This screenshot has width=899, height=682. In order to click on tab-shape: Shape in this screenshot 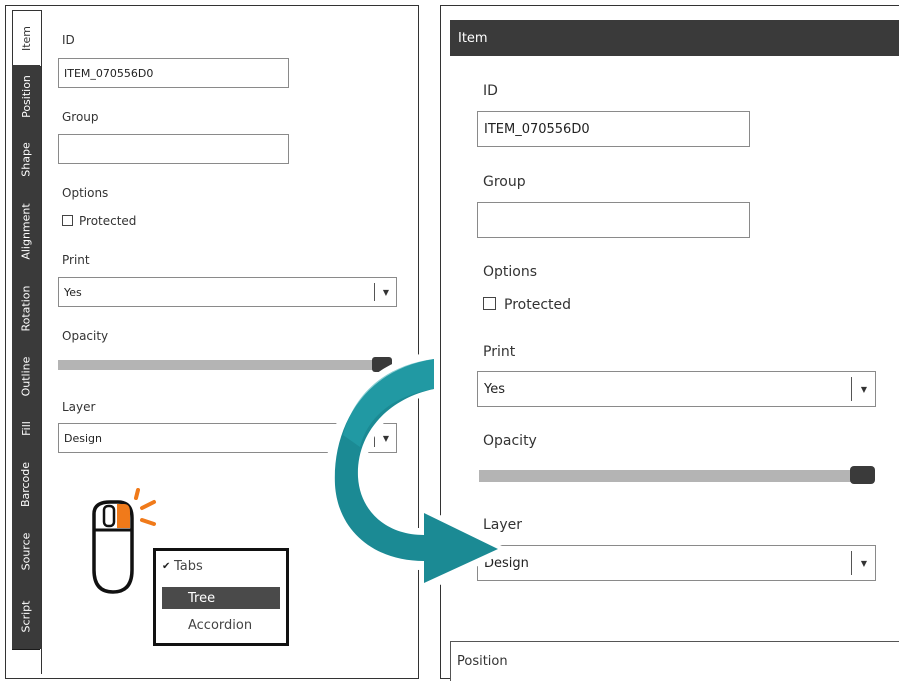, I will do `click(26, 159)`.